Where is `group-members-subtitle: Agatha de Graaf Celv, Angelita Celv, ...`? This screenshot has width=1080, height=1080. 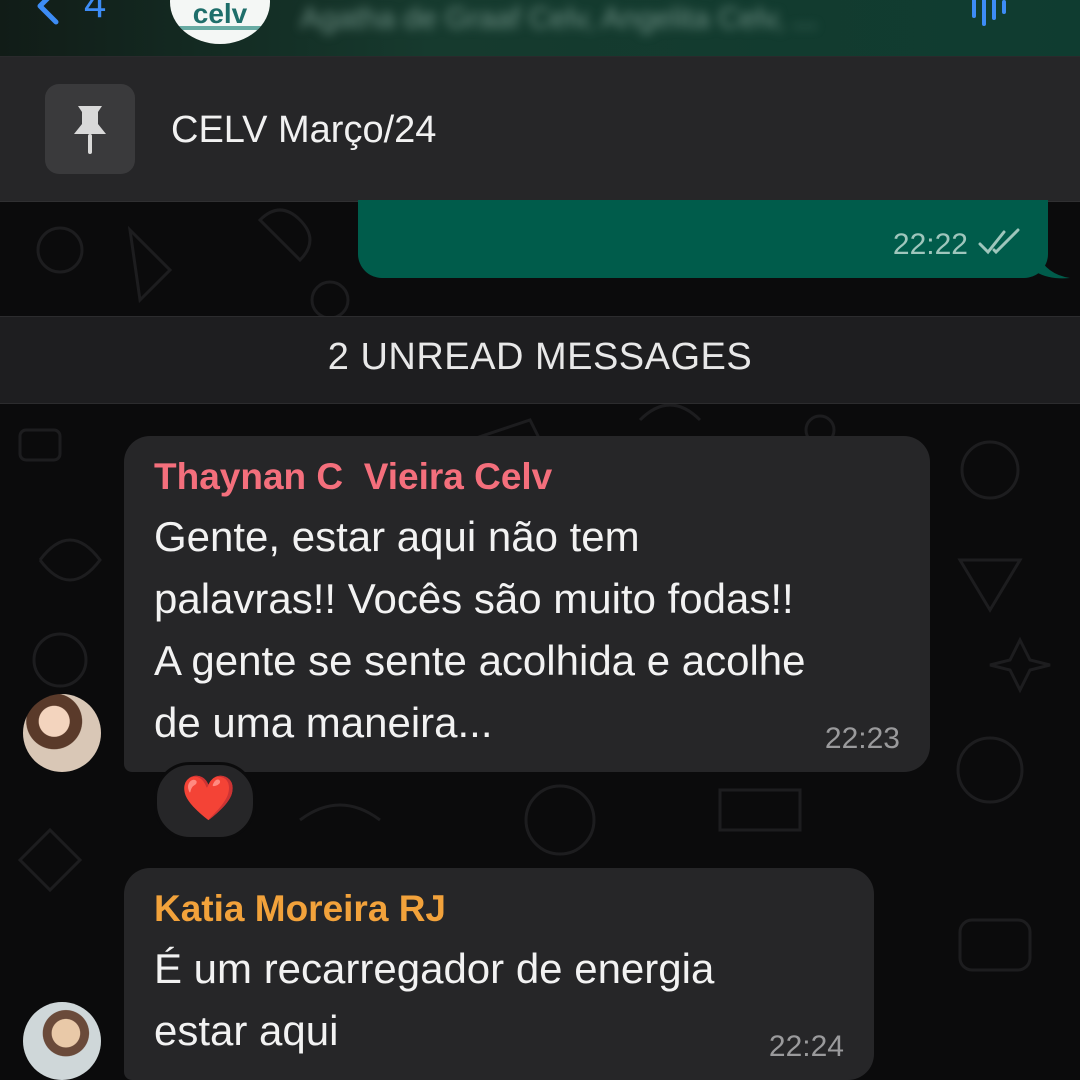
group-members-subtitle: Agatha de Graaf Celv, Angelita Celv, ... is located at coordinates (559, 19).